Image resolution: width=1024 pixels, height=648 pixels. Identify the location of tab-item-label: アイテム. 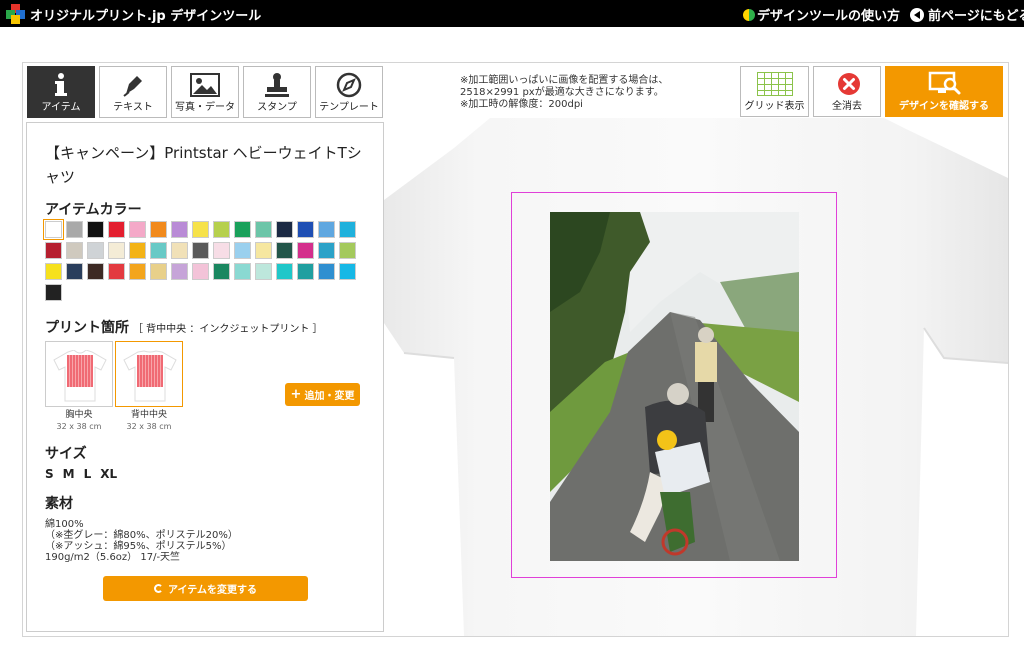
(61, 107).